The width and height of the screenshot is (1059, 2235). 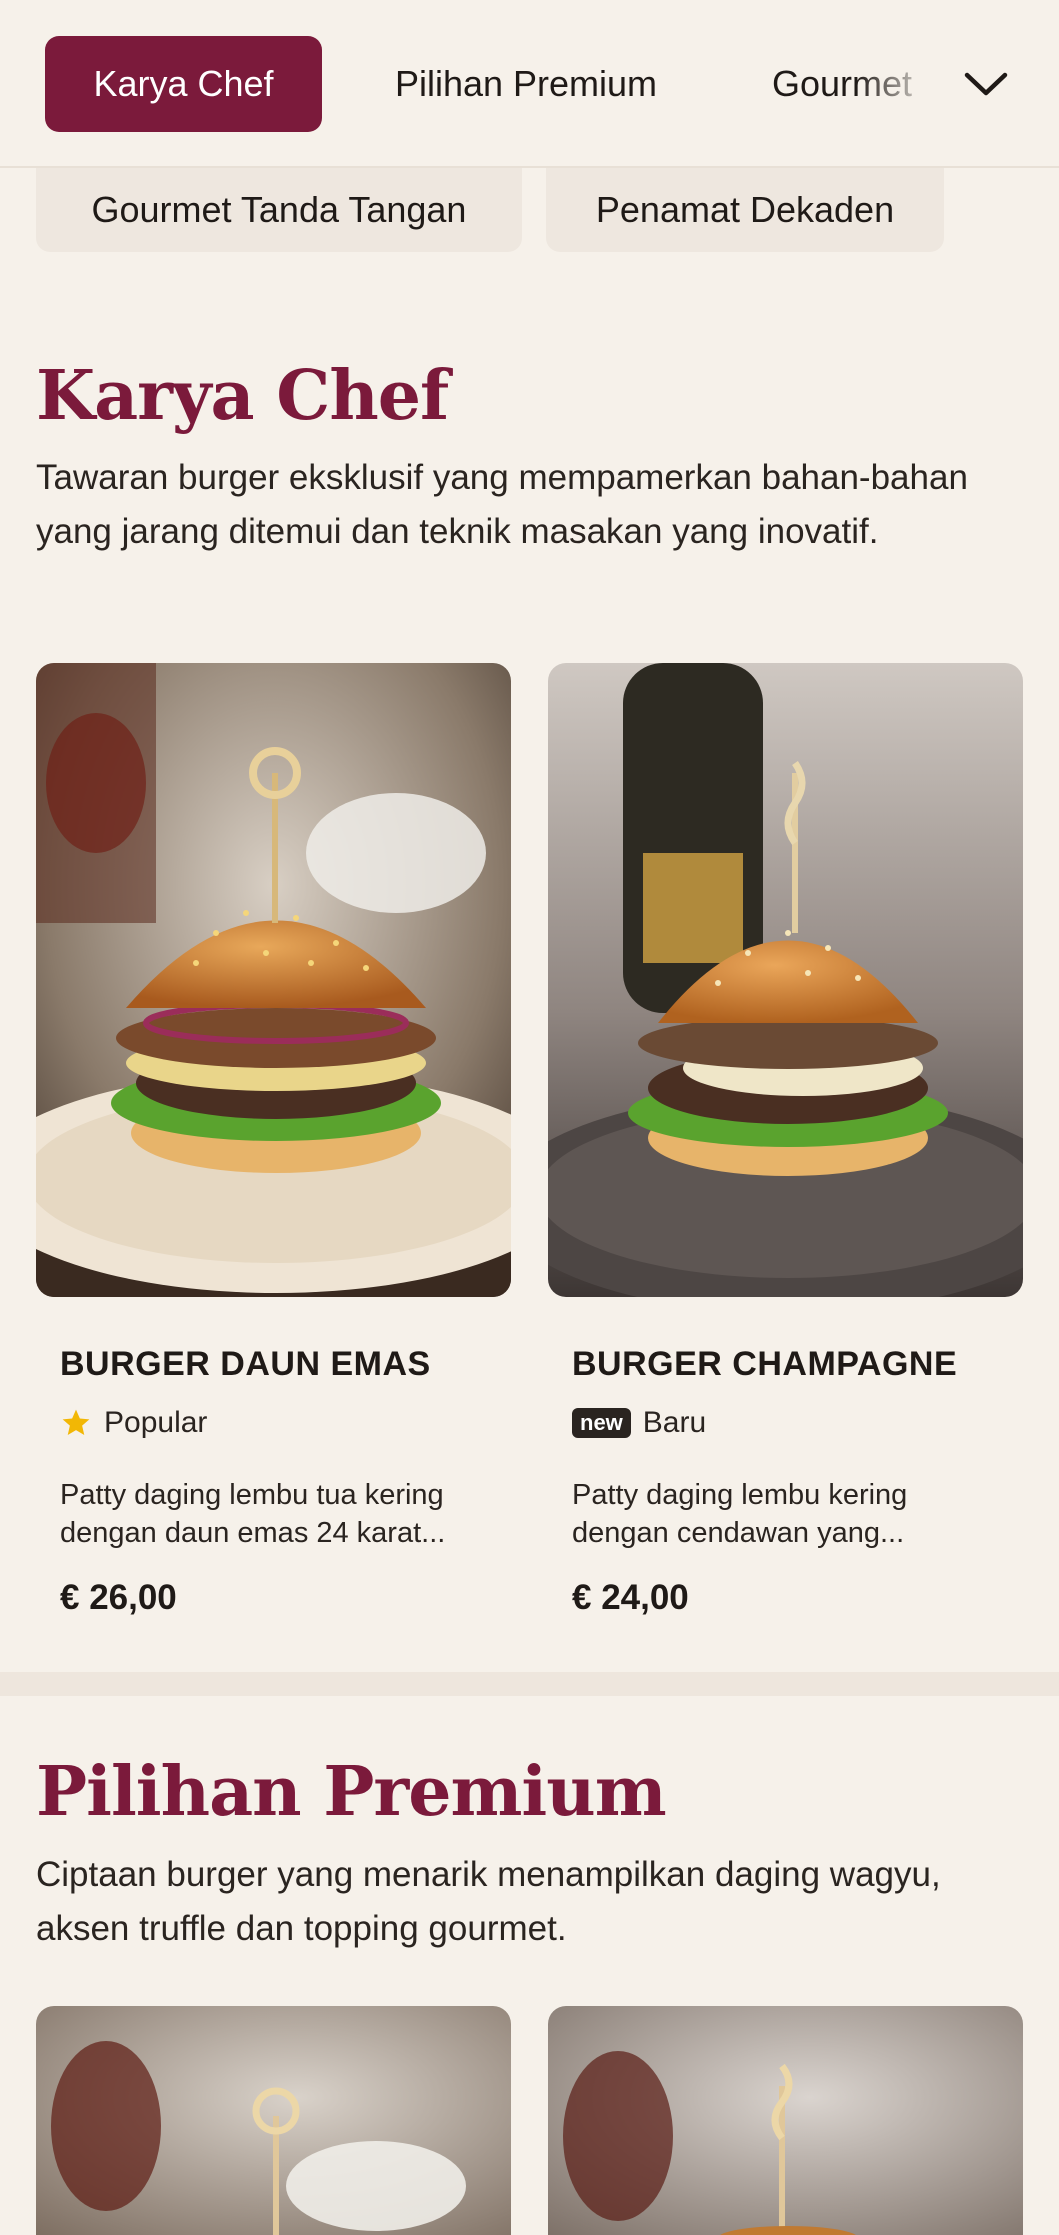 I want to click on item-price: € 26,00, so click(x=118, y=1597).